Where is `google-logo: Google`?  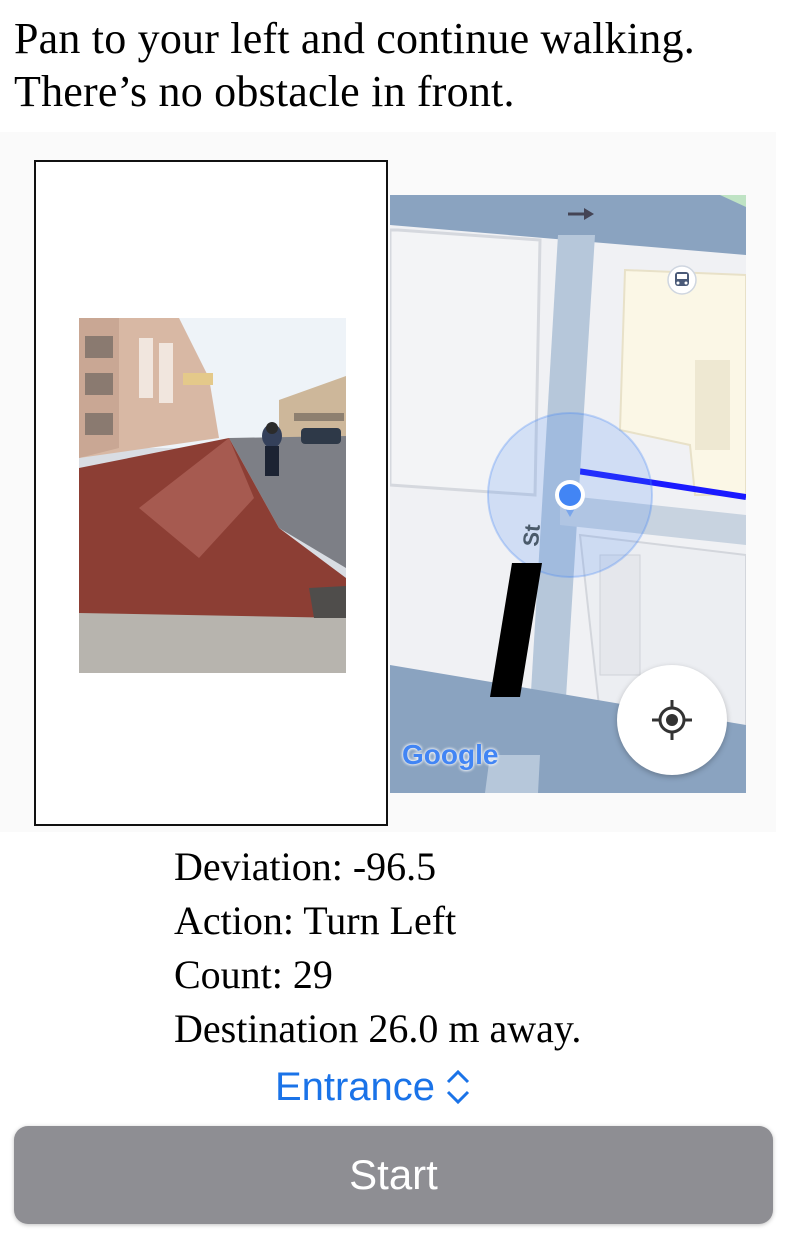 google-logo: Google is located at coordinates (450, 754).